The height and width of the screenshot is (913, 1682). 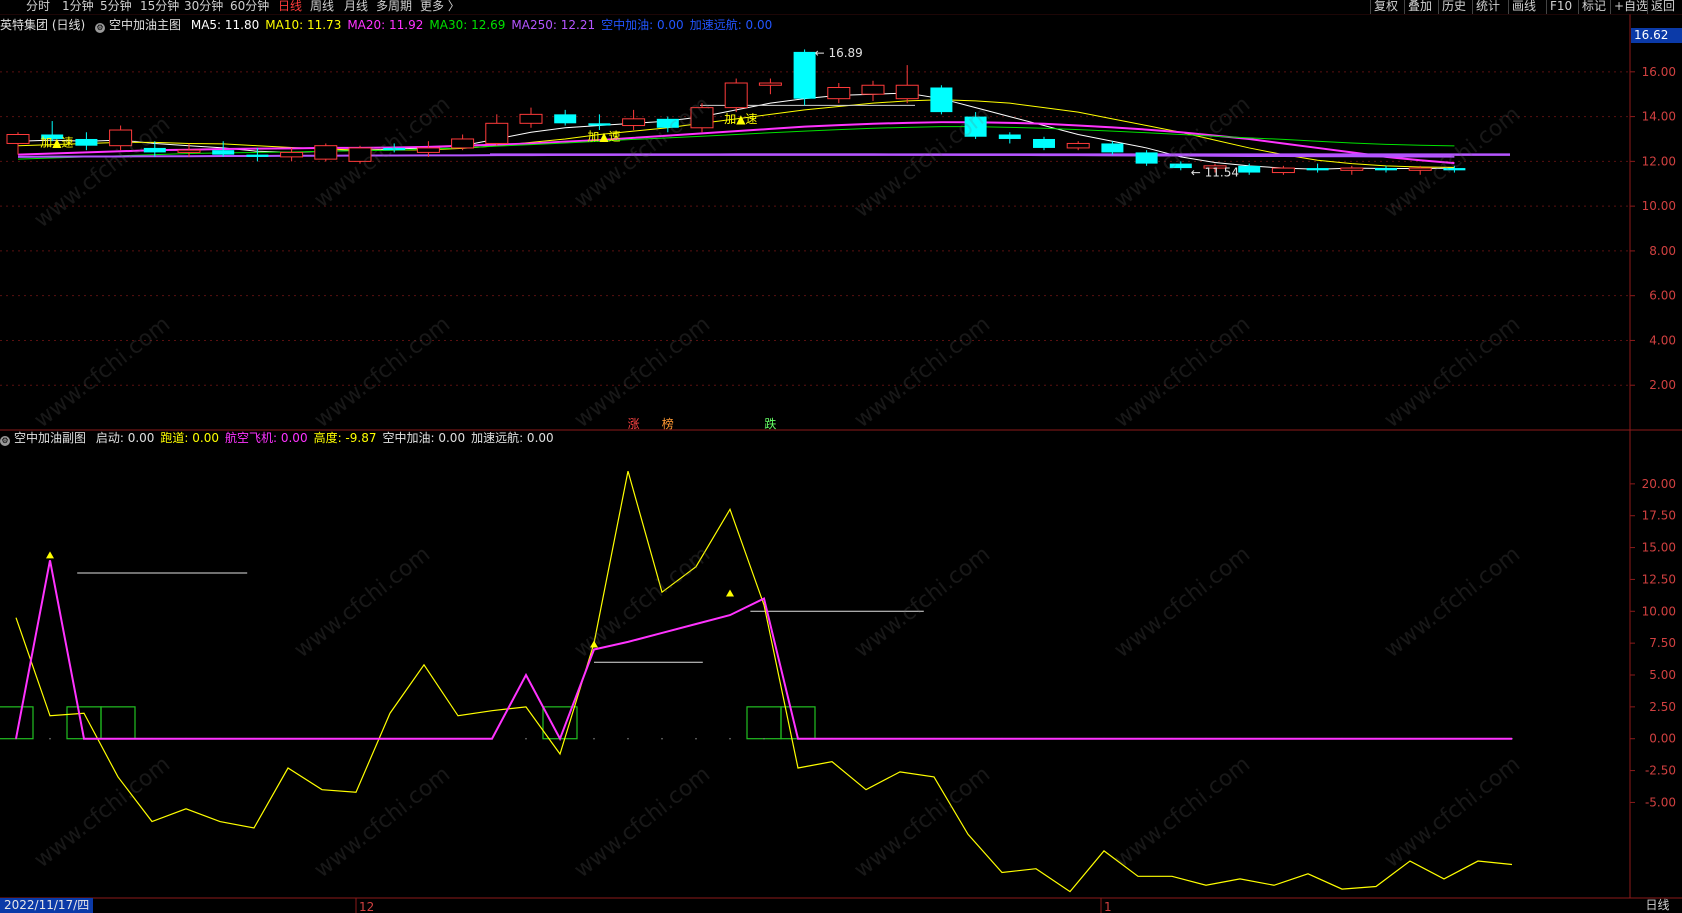 I want to click on main-y-tick-label: 14.00, so click(x=1659, y=117).